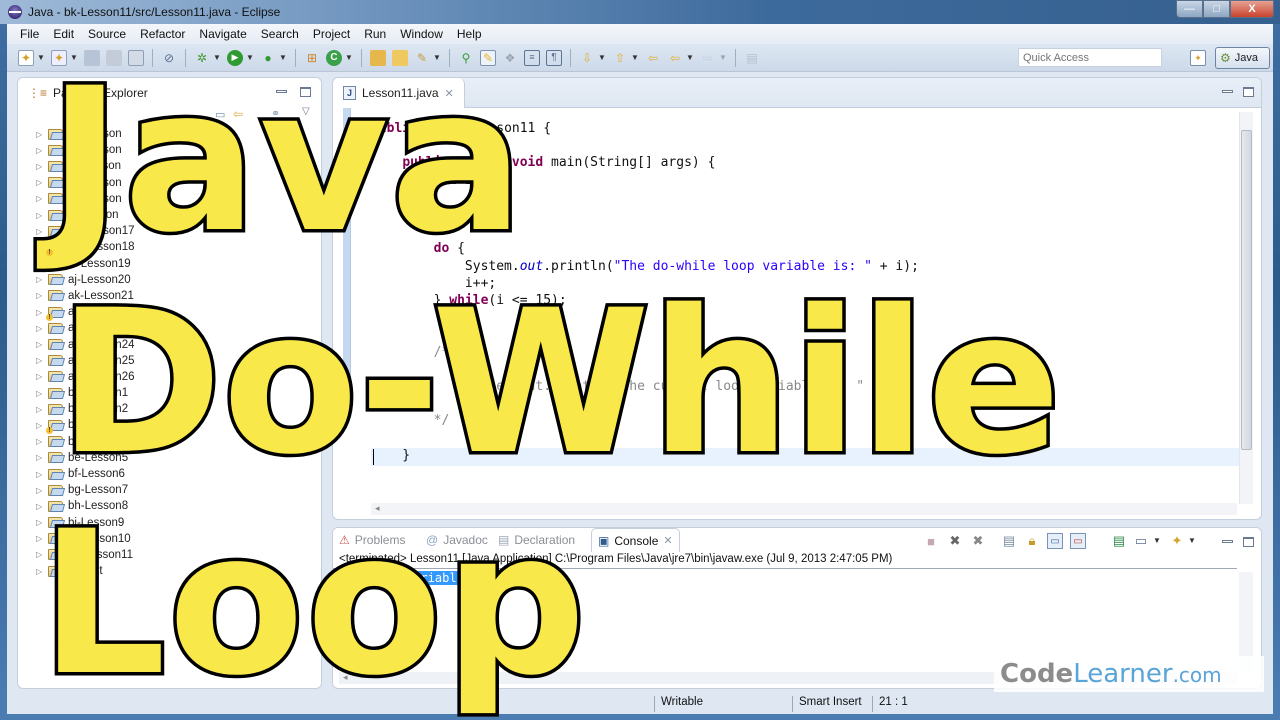 The width and height of the screenshot is (1280, 720). What do you see at coordinates (1032, 541) in the screenshot?
I see `scroll-lock-icon: 🔒︎` at bounding box center [1032, 541].